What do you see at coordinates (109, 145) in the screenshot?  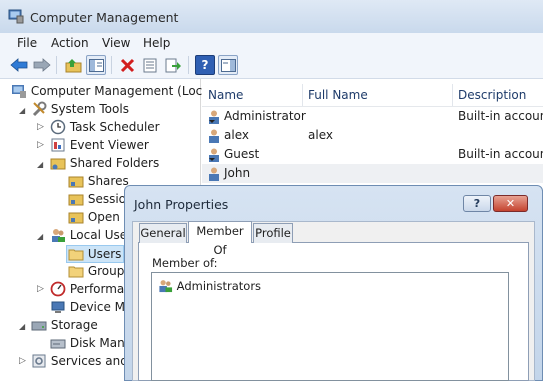 I see `tree-label: Event Viewer` at bounding box center [109, 145].